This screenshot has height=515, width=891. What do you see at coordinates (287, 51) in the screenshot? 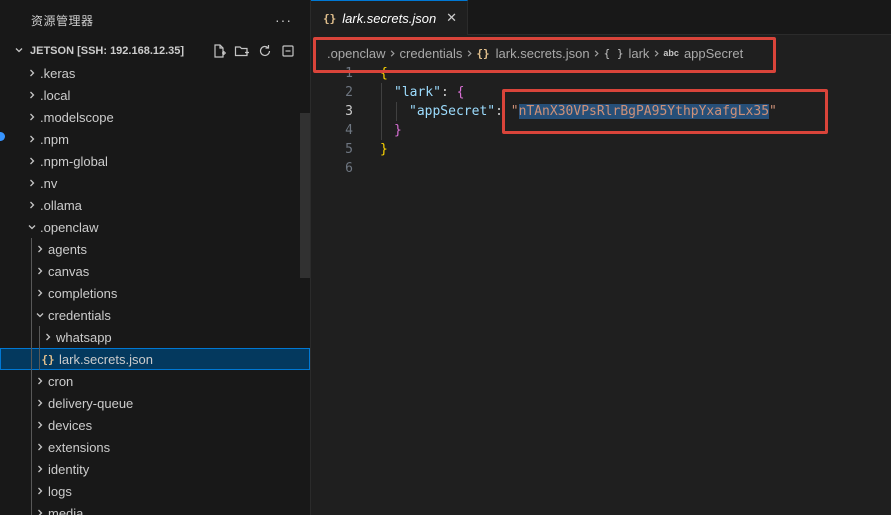
I see `collapse-all-icon` at bounding box center [287, 51].